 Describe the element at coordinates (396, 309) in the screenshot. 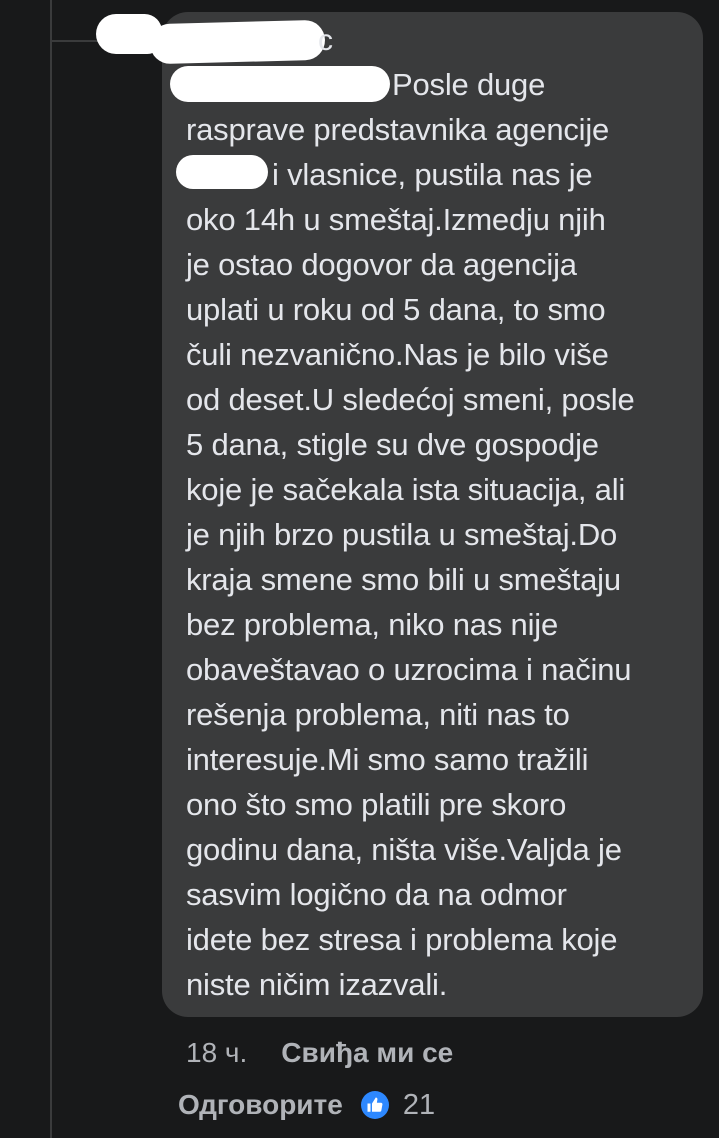

I see `comment-line: uplati u roku od 5 dana, to smo` at that location.